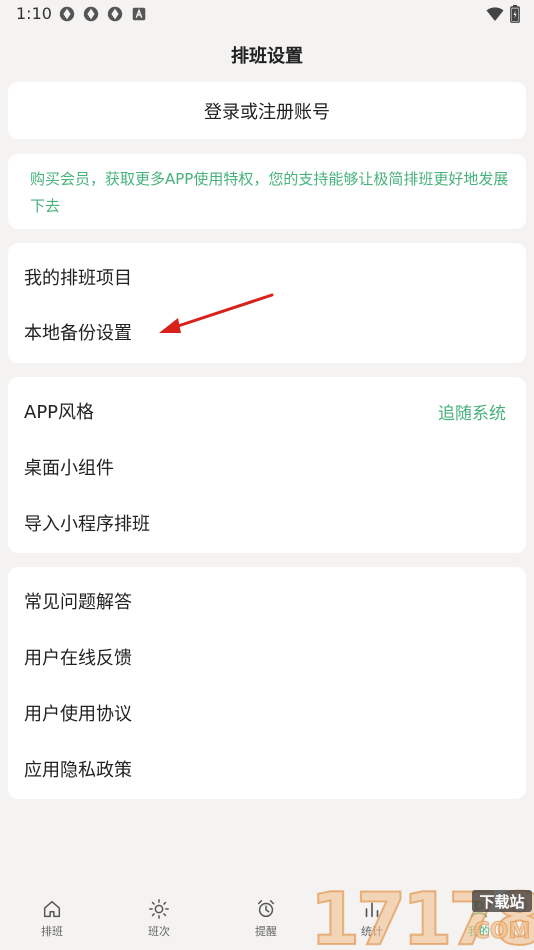  What do you see at coordinates (267, 713) in the screenshot?
I see `menu-item-user-agreement: 用户使用协议` at bounding box center [267, 713].